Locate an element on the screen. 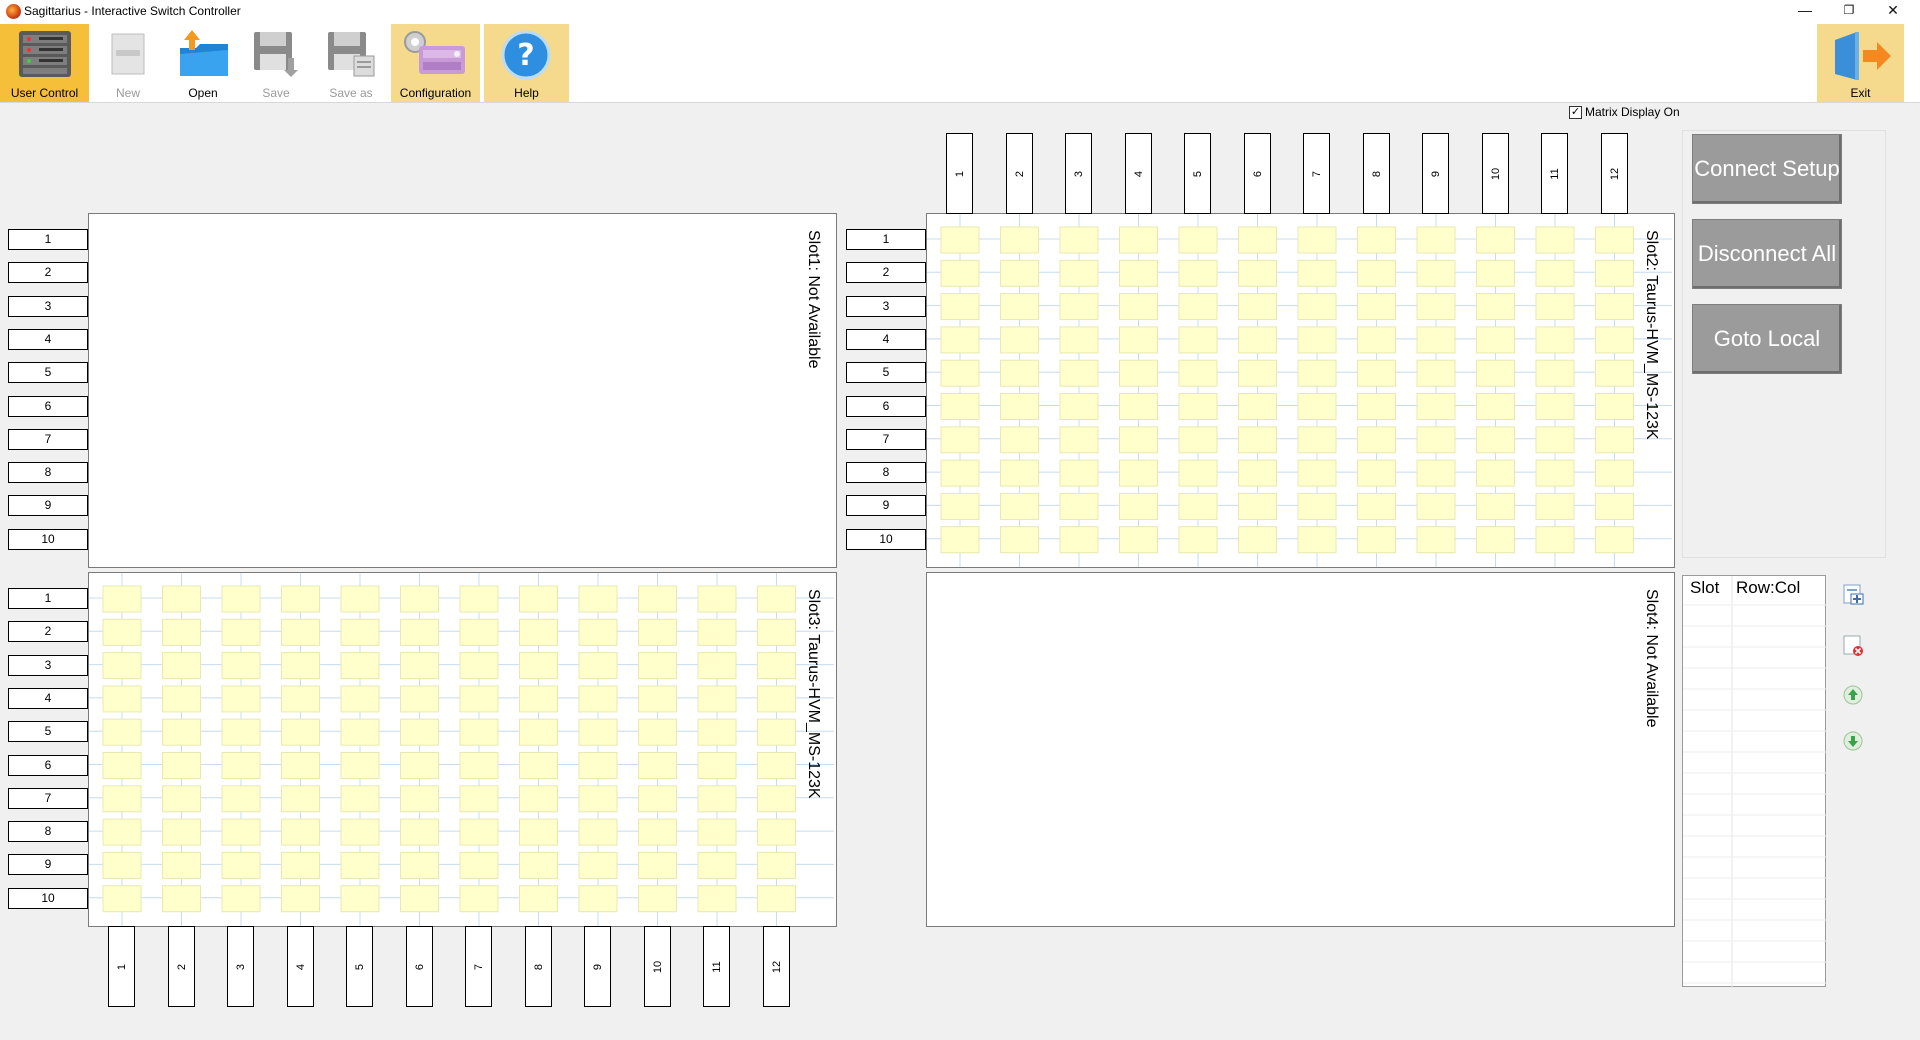  user-control-button: User Control is located at coordinates (44, 63).